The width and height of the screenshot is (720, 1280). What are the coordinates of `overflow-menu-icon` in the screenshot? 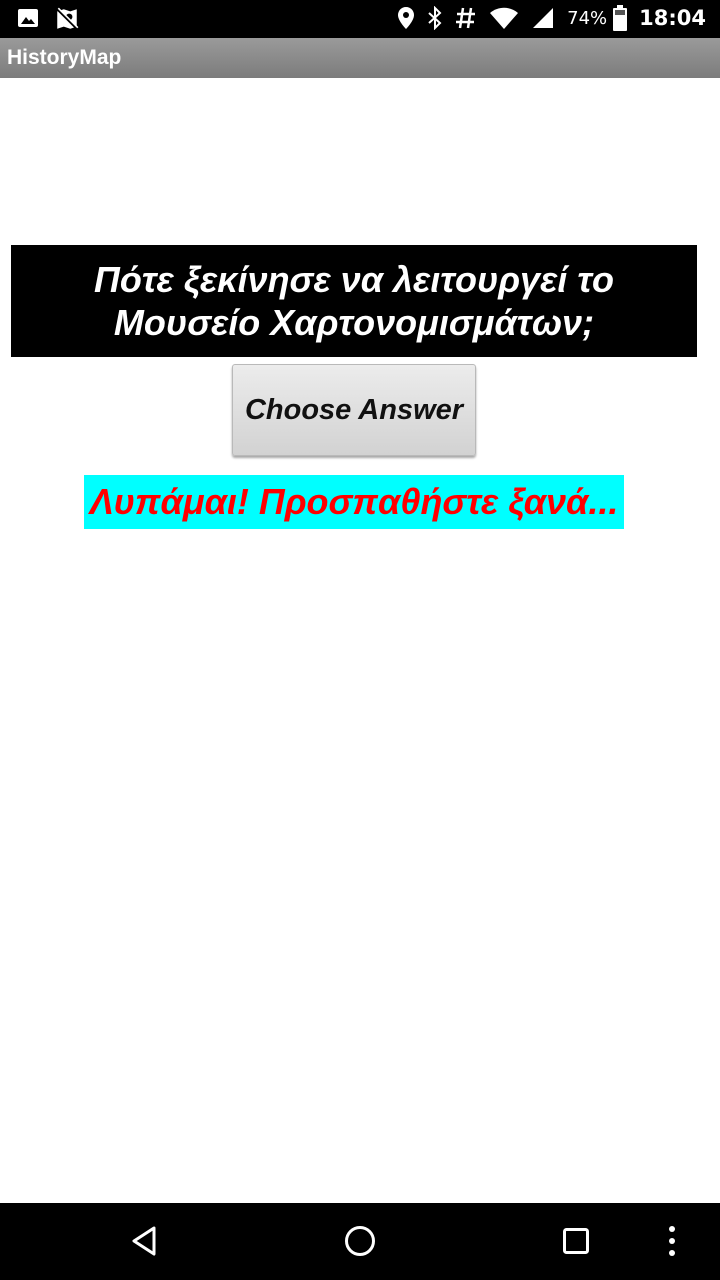 It's located at (672, 1243).